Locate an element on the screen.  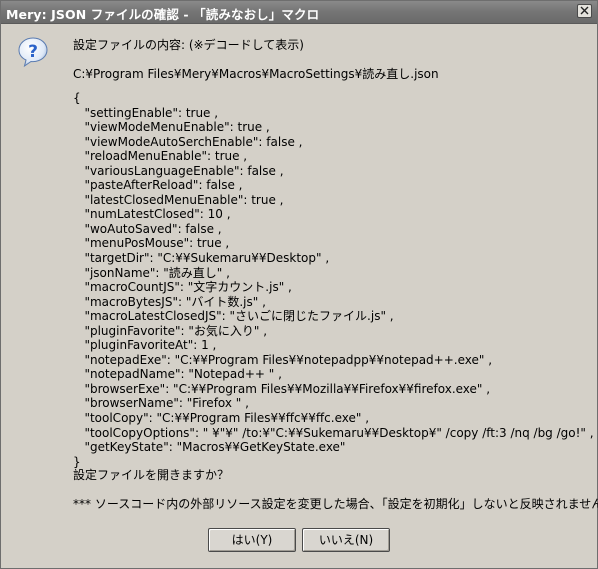
json-line: "menuPosMouse": true , is located at coordinates (151, 243).